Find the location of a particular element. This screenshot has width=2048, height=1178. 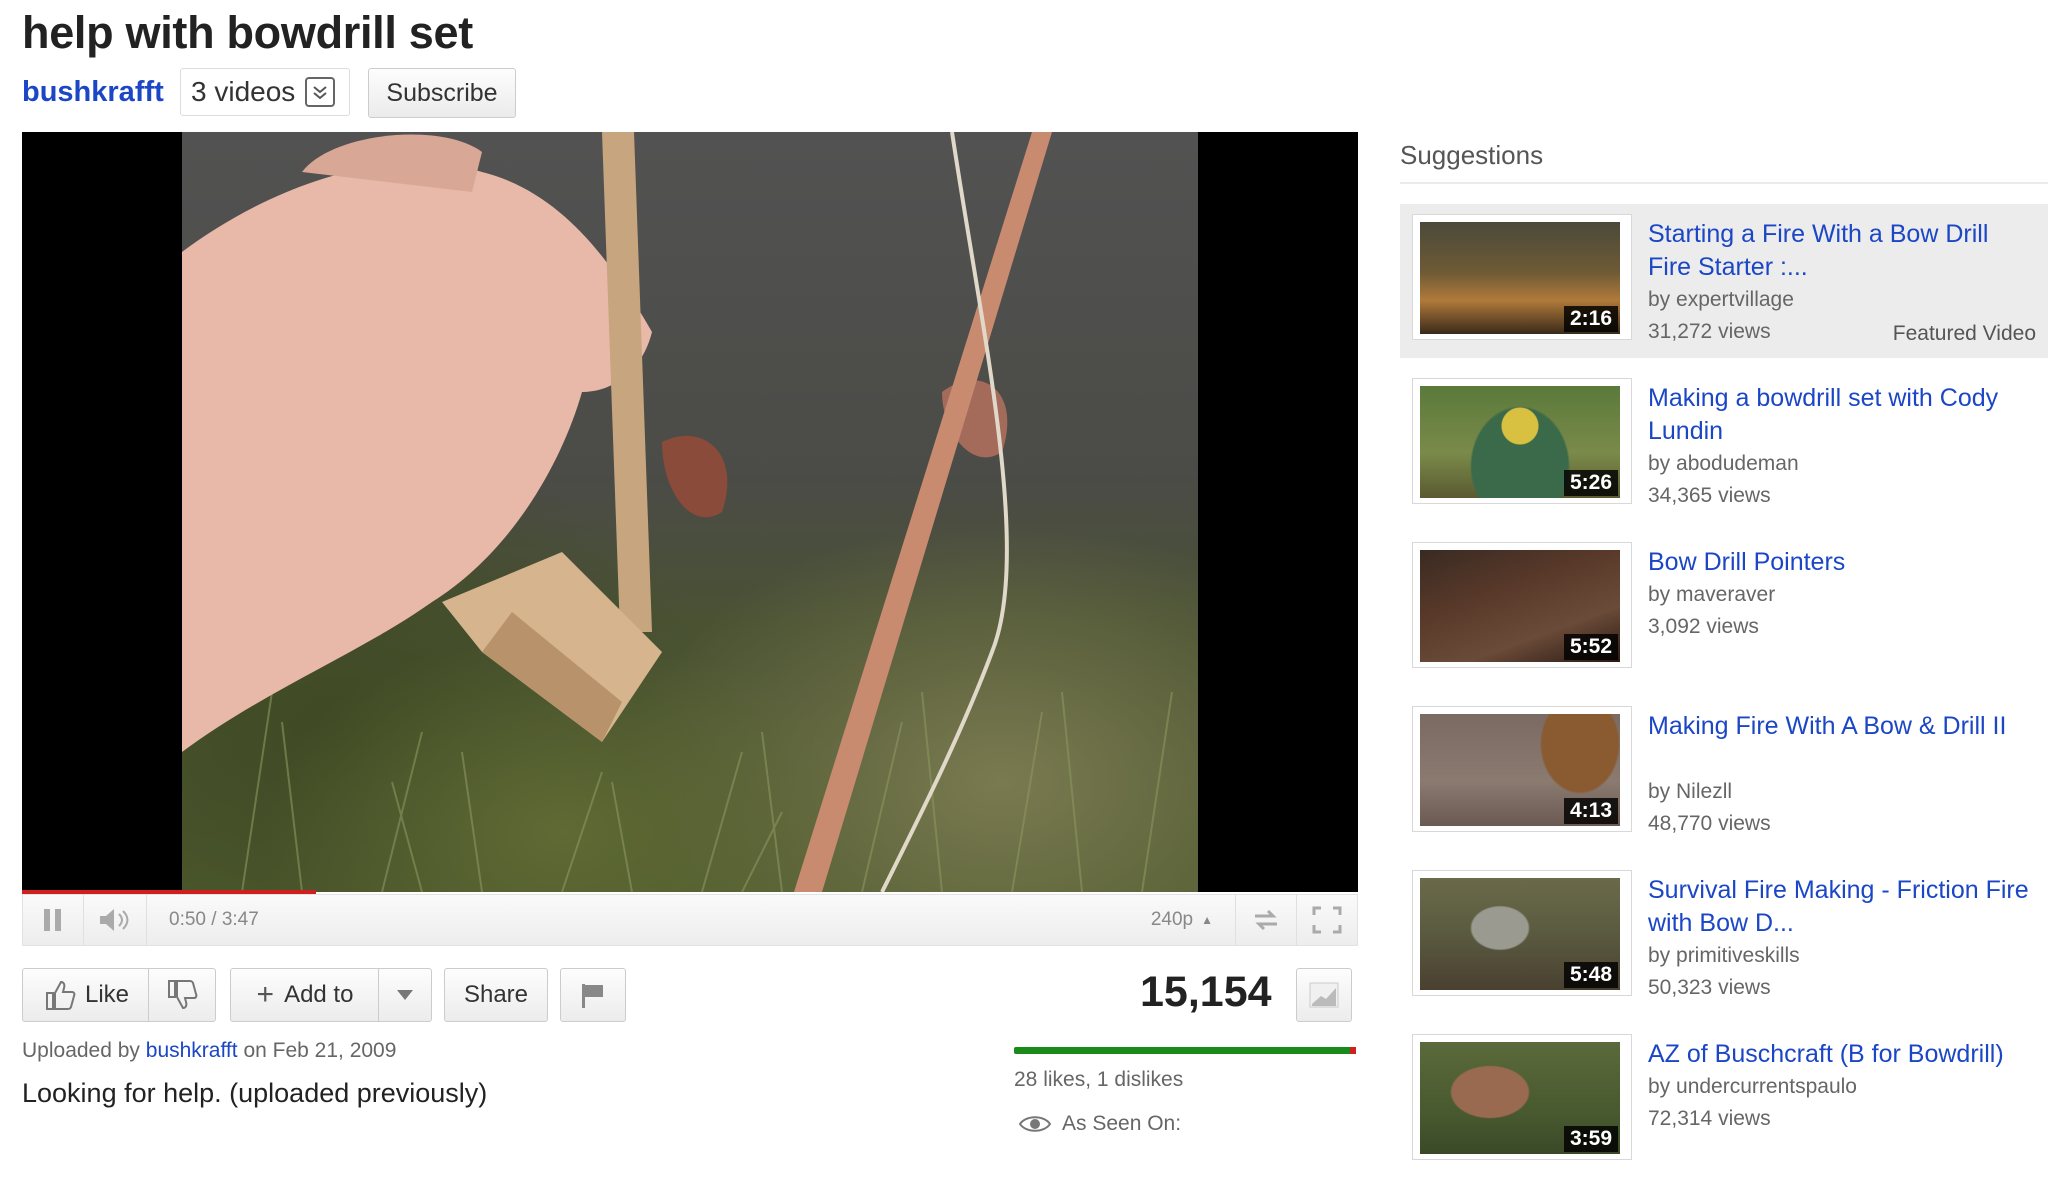

suggestion-views: 3,092 views is located at coordinates (1703, 626).